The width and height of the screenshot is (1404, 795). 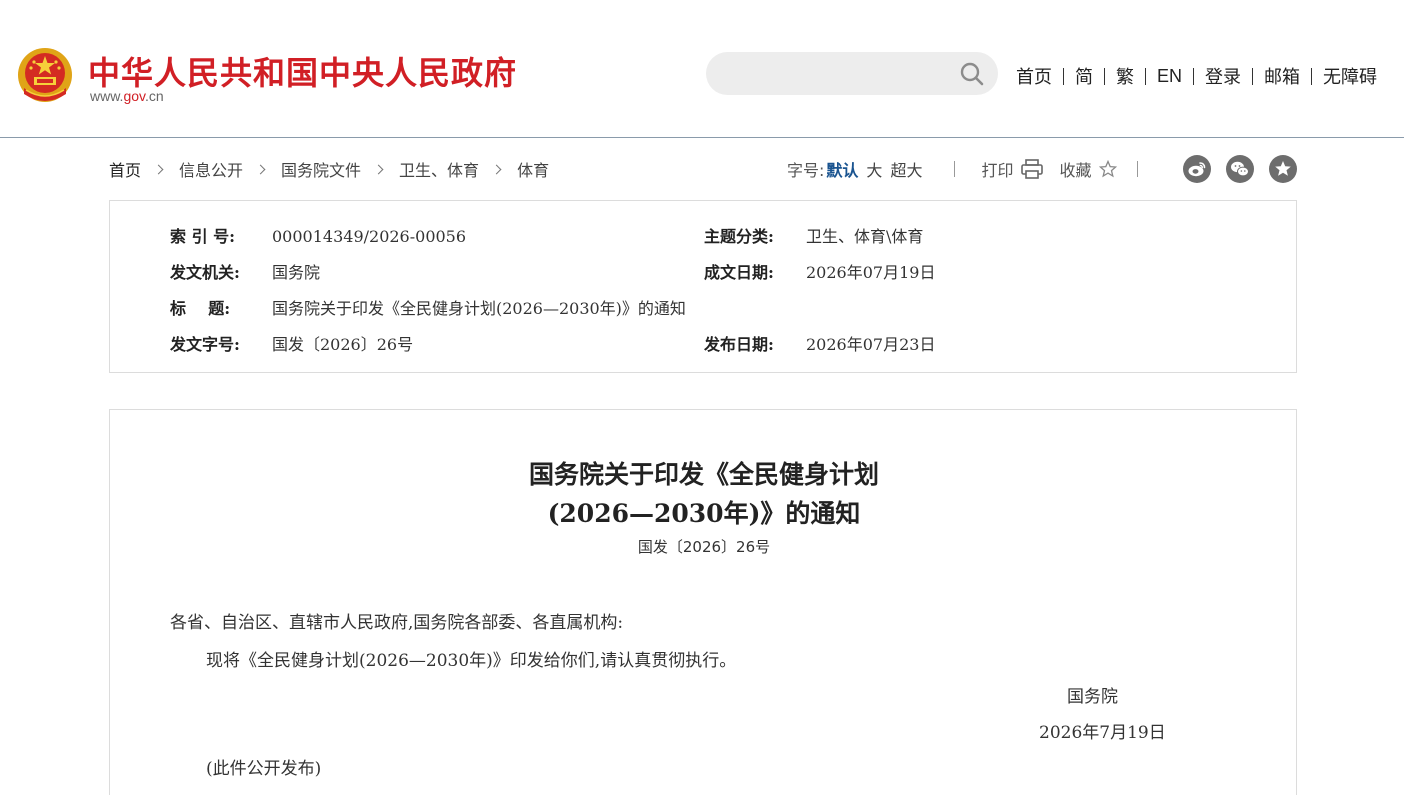 What do you see at coordinates (479, 308) in the screenshot?
I see `meta-value: 国务院关于印发《全民健身计划(2026—2030年)》的通知` at bounding box center [479, 308].